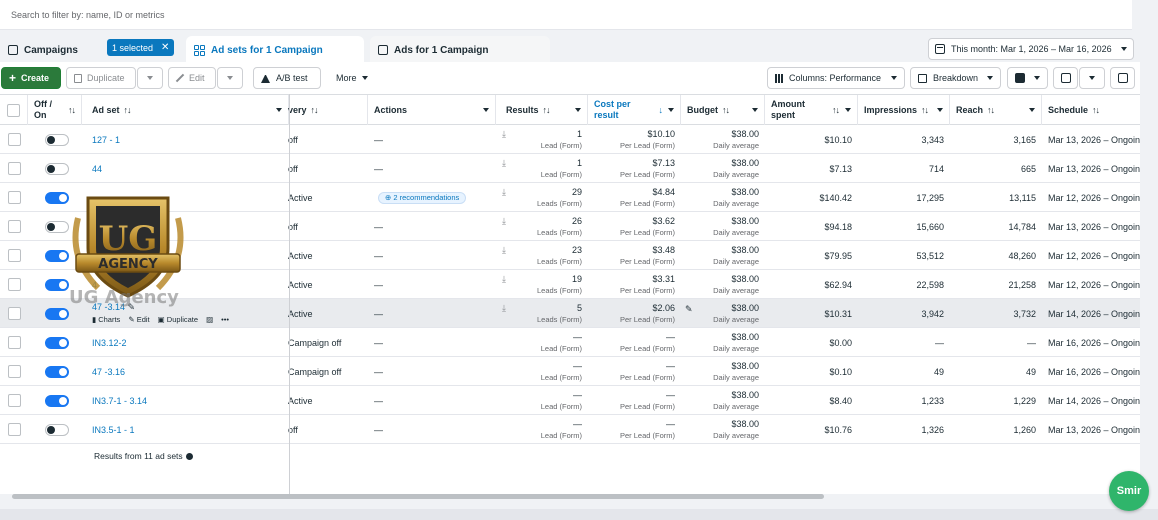  Describe the element at coordinates (13, 110) in the screenshot. I see `select-all-checkbox` at that location.